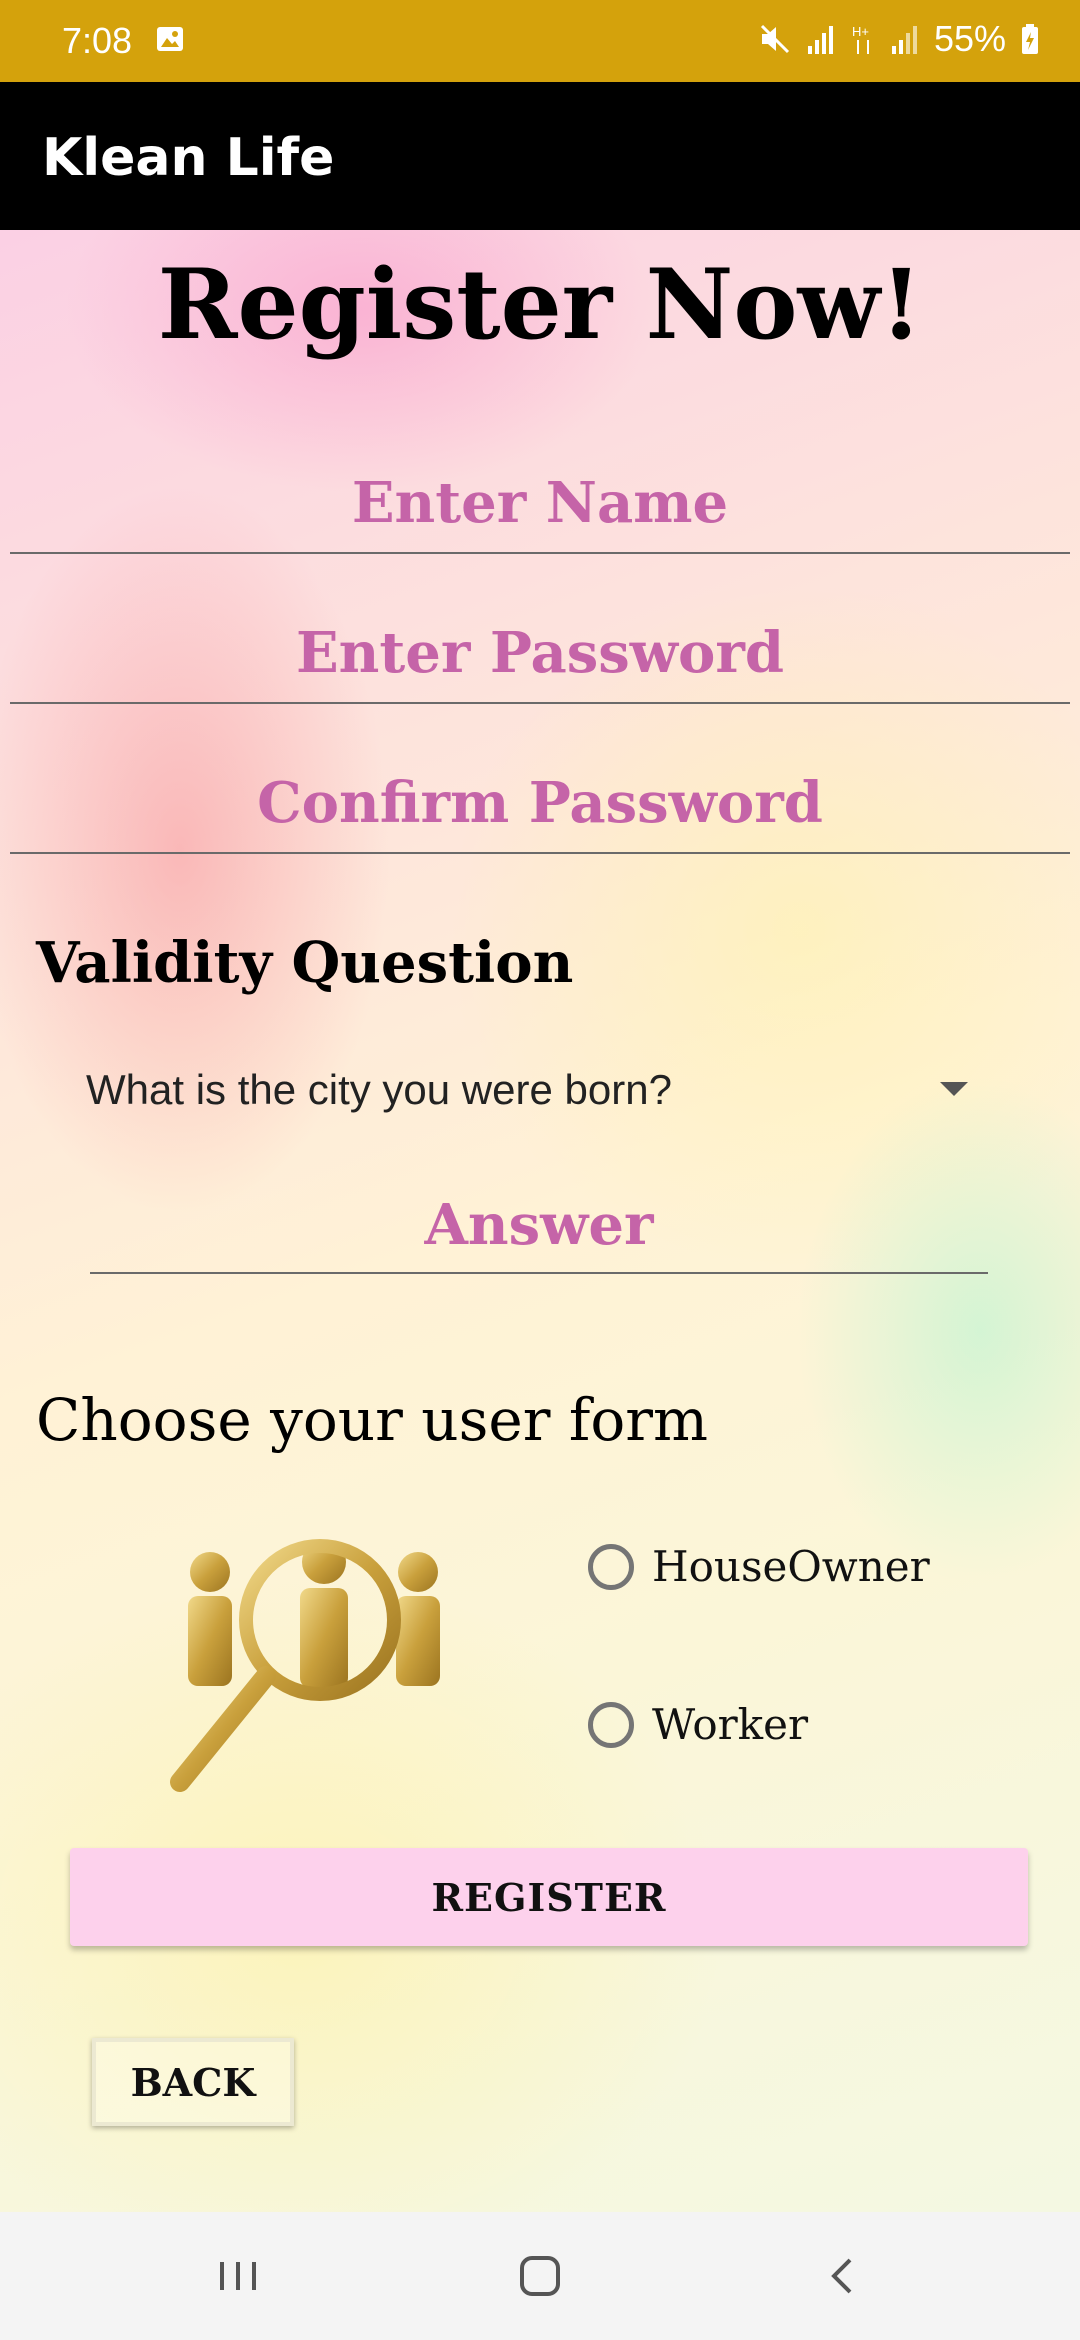  I want to click on answer-field: Answer, so click(539, 1233).